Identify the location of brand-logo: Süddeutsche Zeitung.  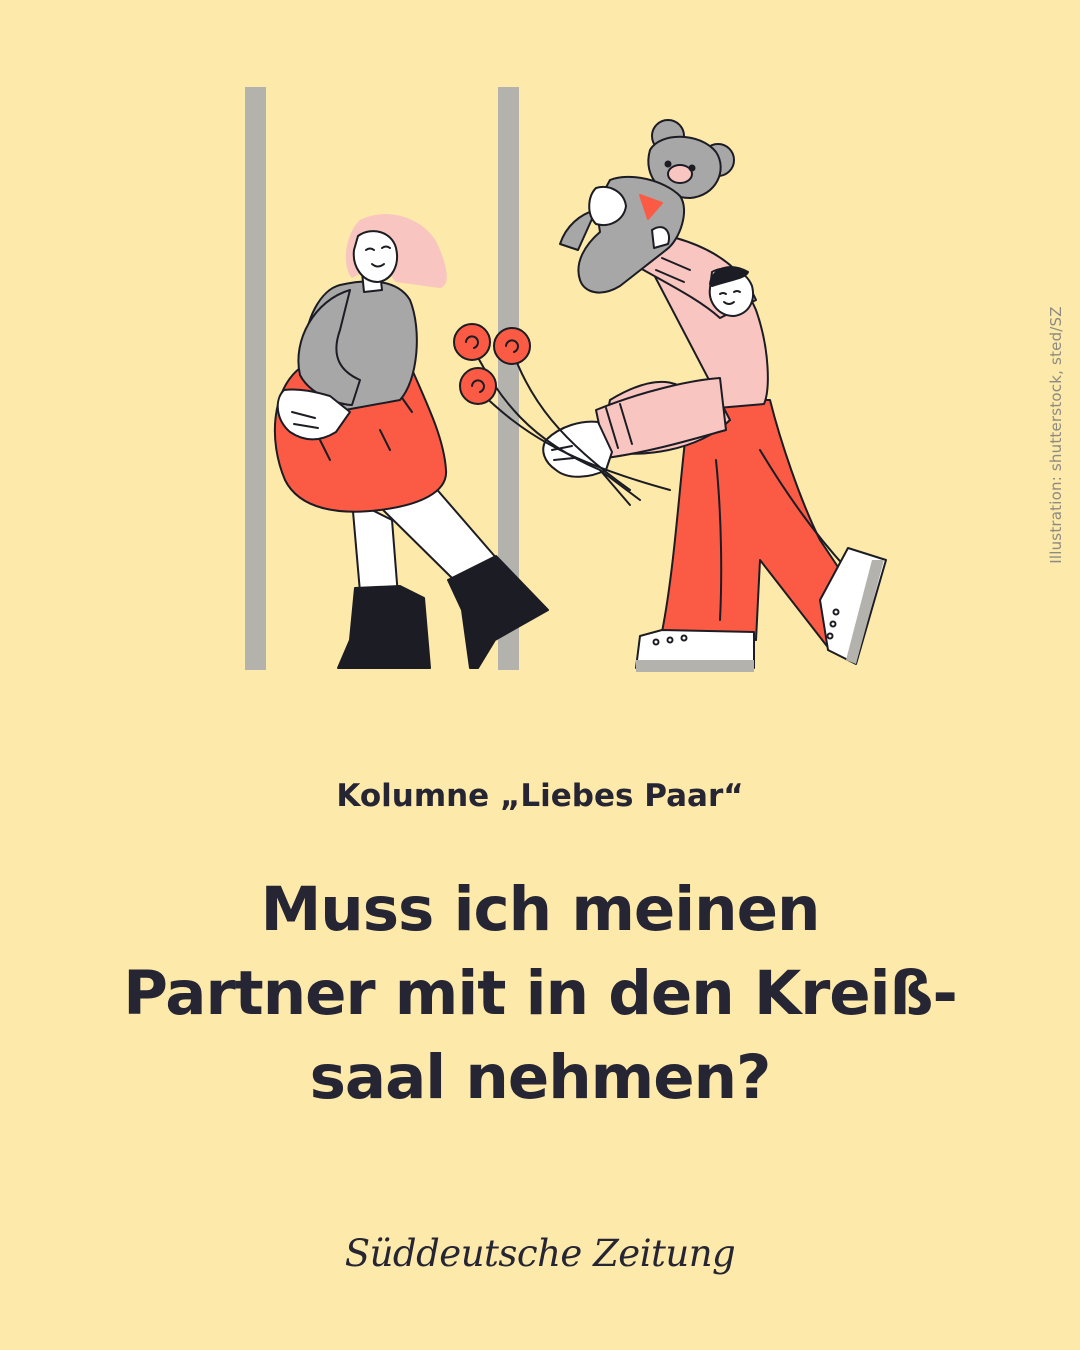
(540, 1253).